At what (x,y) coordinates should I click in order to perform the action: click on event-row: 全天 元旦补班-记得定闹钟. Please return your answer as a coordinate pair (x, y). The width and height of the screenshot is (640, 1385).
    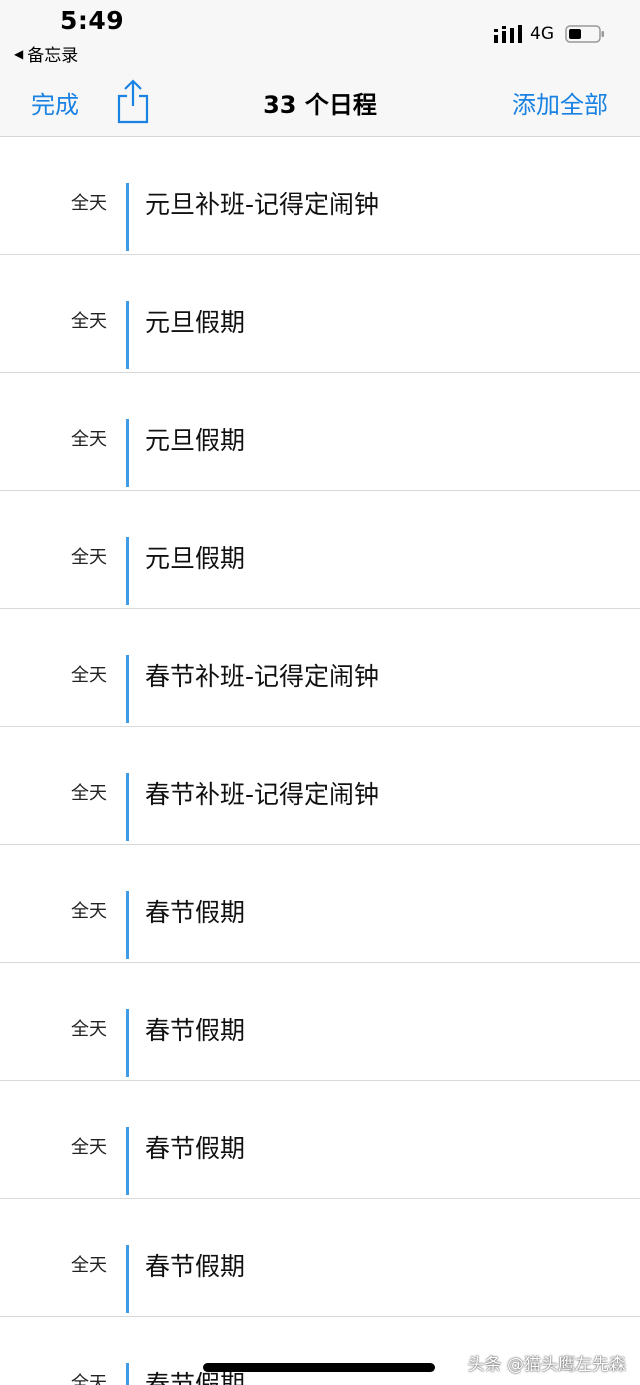
    Looking at the image, I should click on (320, 196).